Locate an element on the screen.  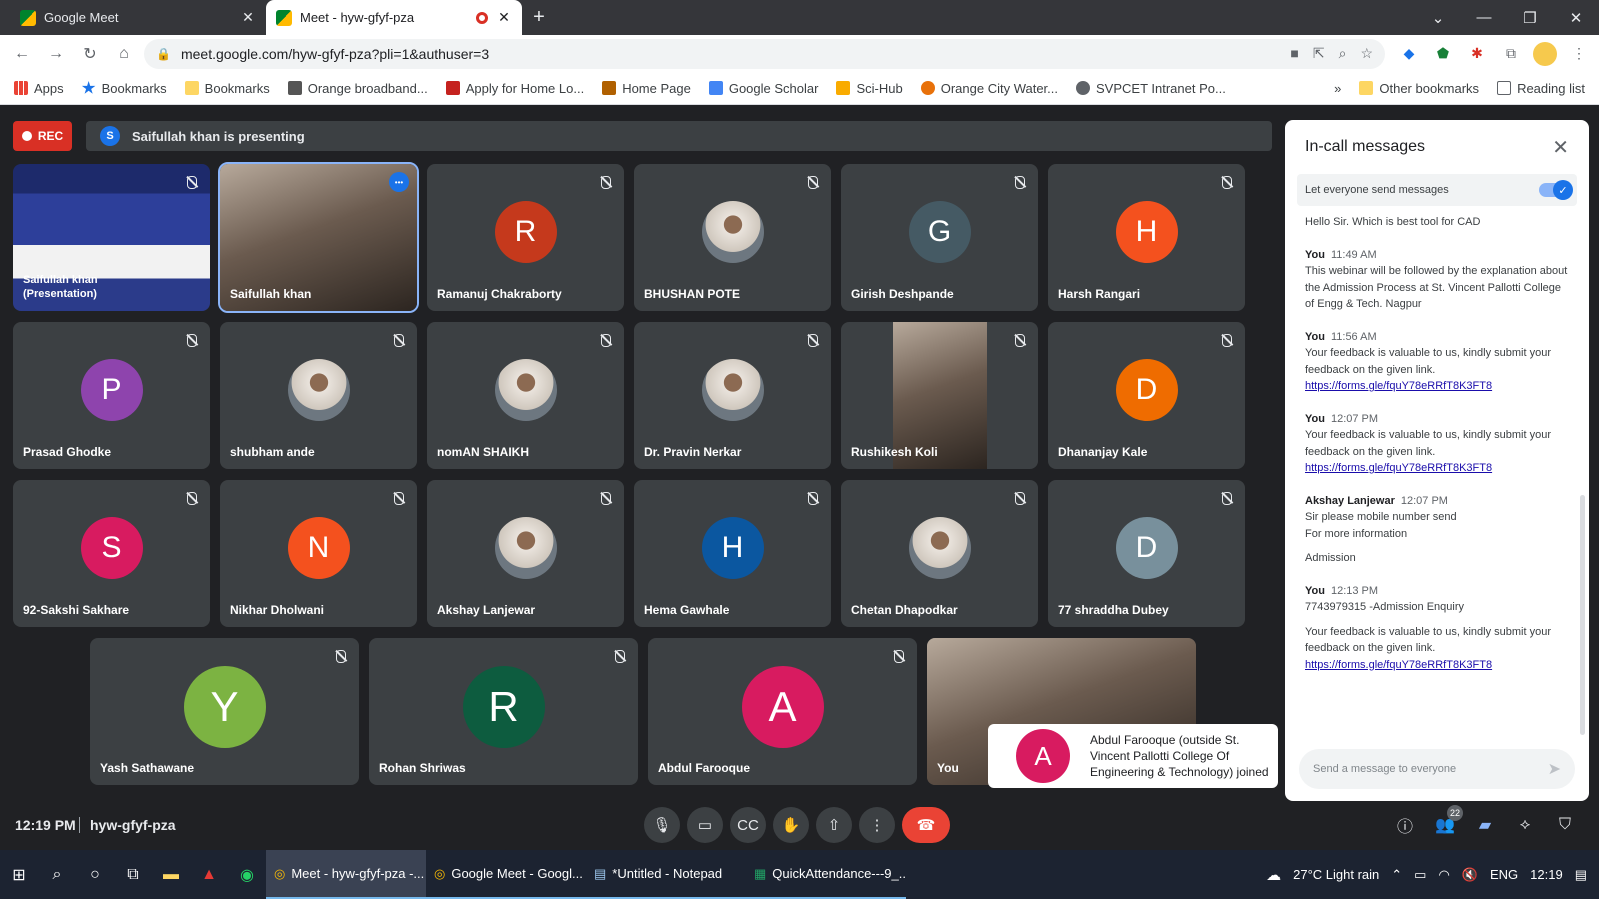
battery-icon: ▭ is located at coordinates (1420, 875).